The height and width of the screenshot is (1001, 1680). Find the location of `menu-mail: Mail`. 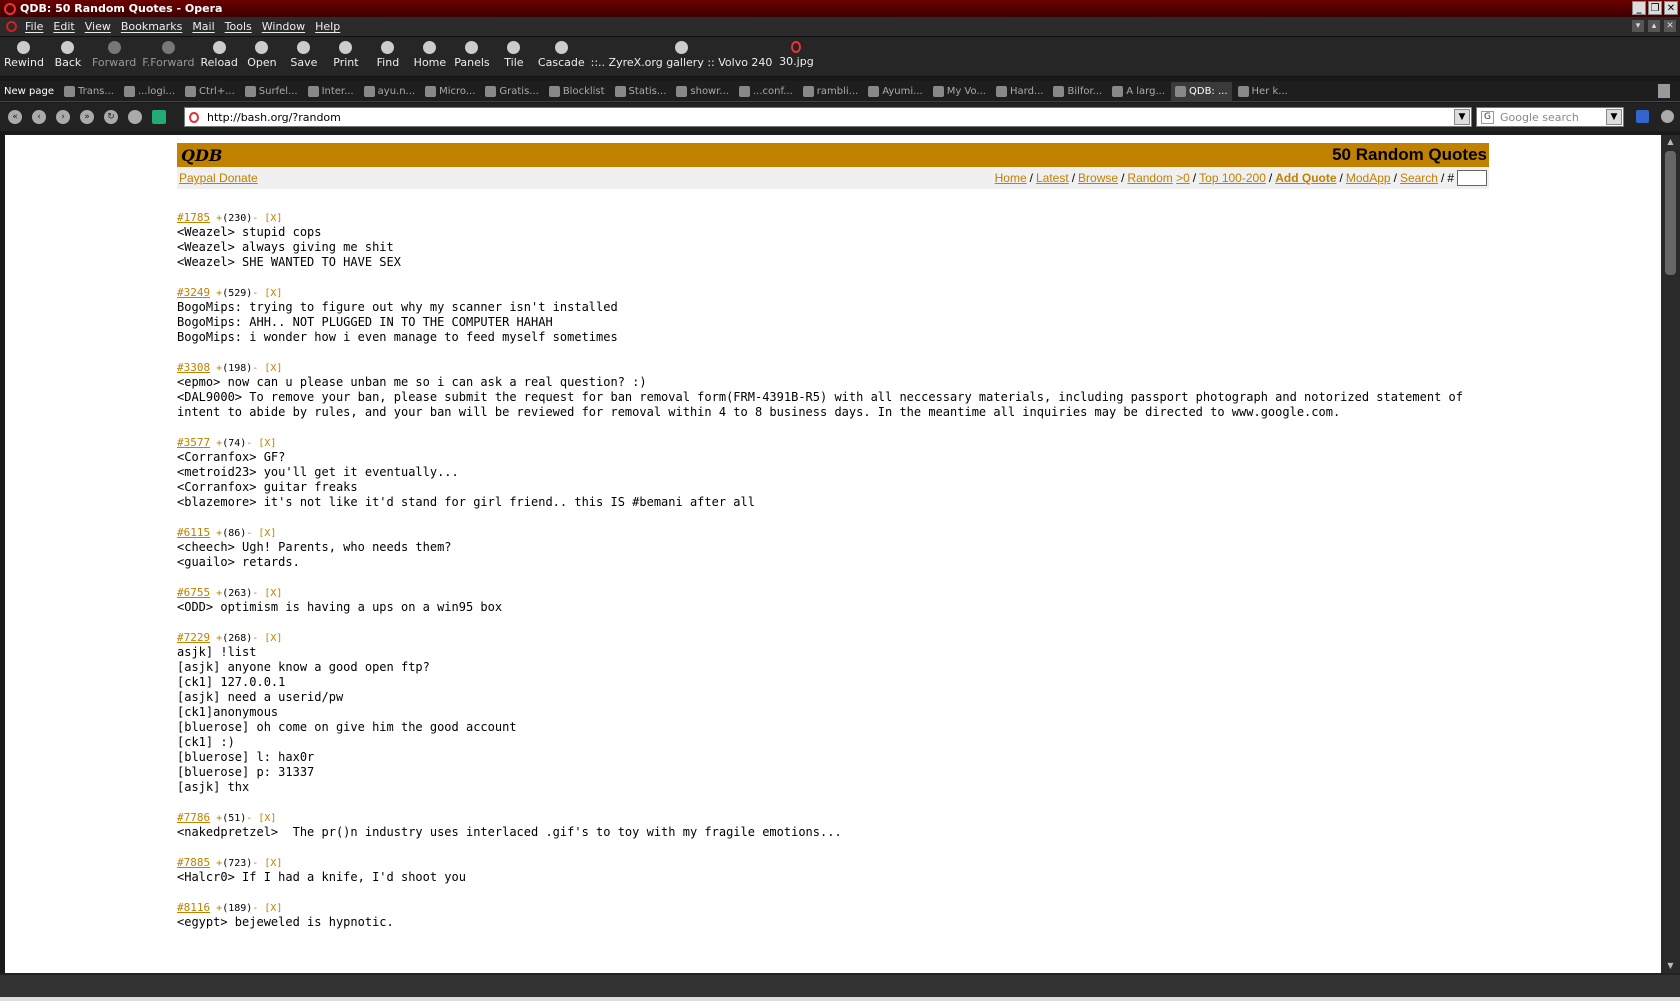

menu-mail: Mail is located at coordinates (203, 26).